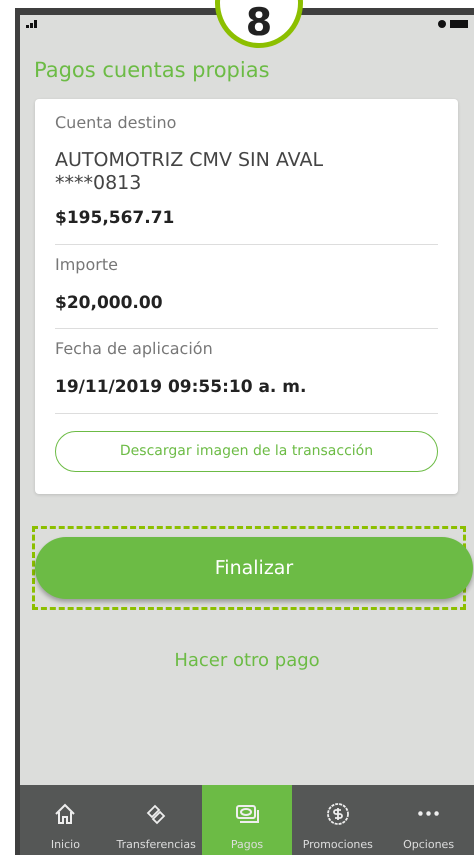  Describe the element at coordinates (189, 160) in the screenshot. I see `field-value: AUTOMOTRIZ CMV SIN AVAL` at that location.